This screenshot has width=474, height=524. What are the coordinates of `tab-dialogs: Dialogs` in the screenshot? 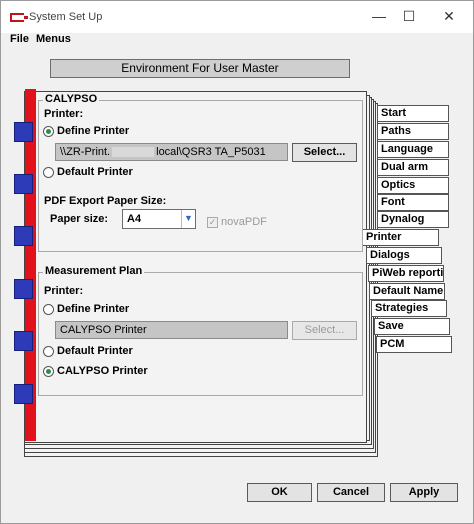 It's located at (404, 255).